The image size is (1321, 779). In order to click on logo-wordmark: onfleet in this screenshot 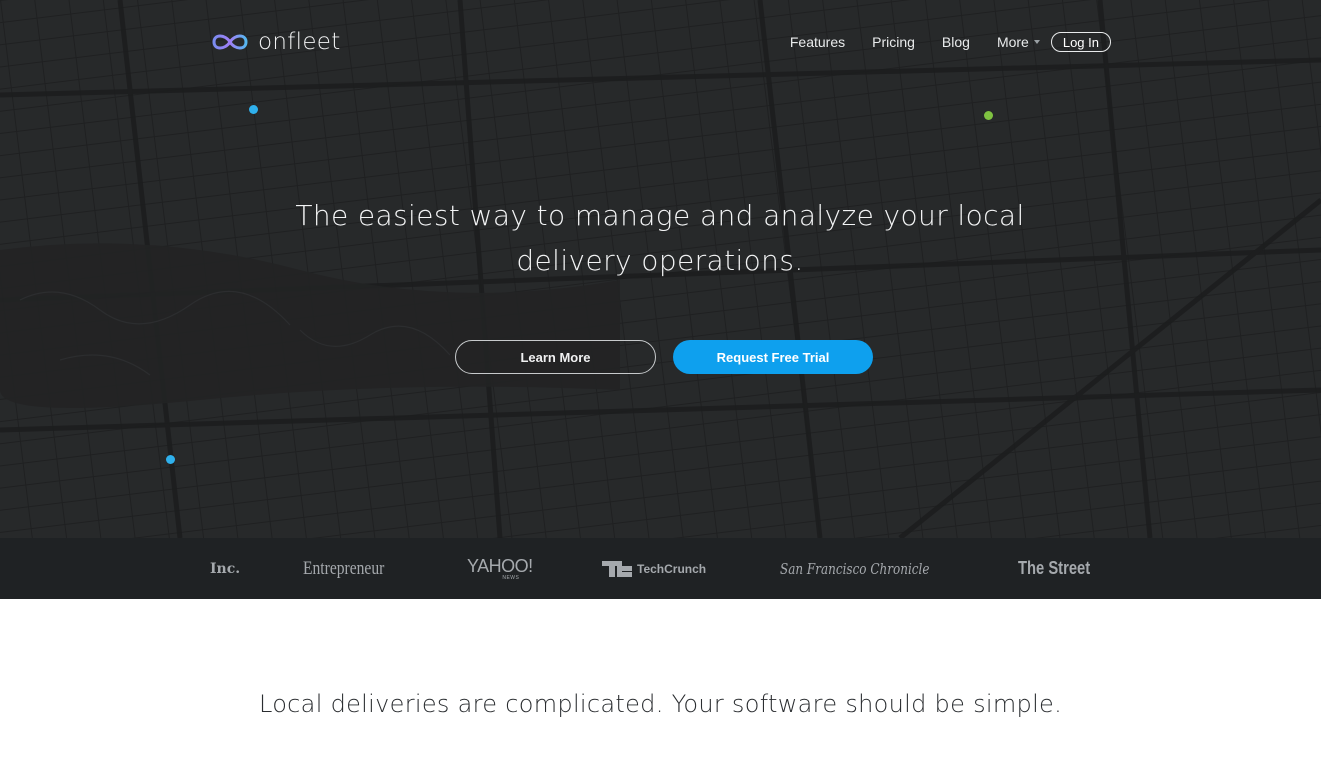, I will do `click(299, 42)`.